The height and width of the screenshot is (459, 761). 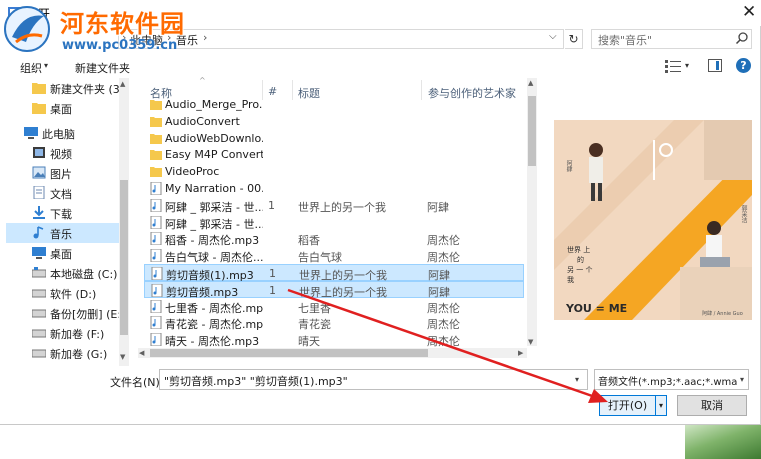 What do you see at coordinates (715, 65) in the screenshot?
I see `preview-pane-icon` at bounding box center [715, 65].